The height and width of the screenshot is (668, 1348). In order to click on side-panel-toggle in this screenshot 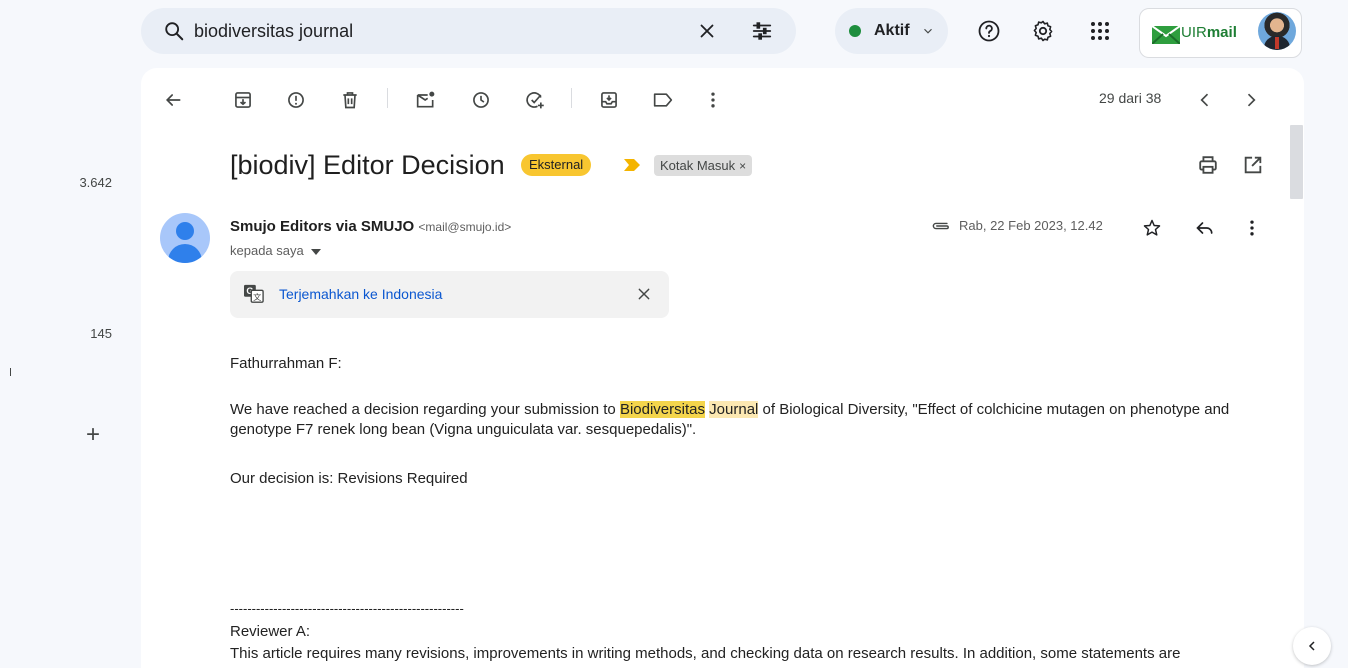, I will do `click(1312, 646)`.